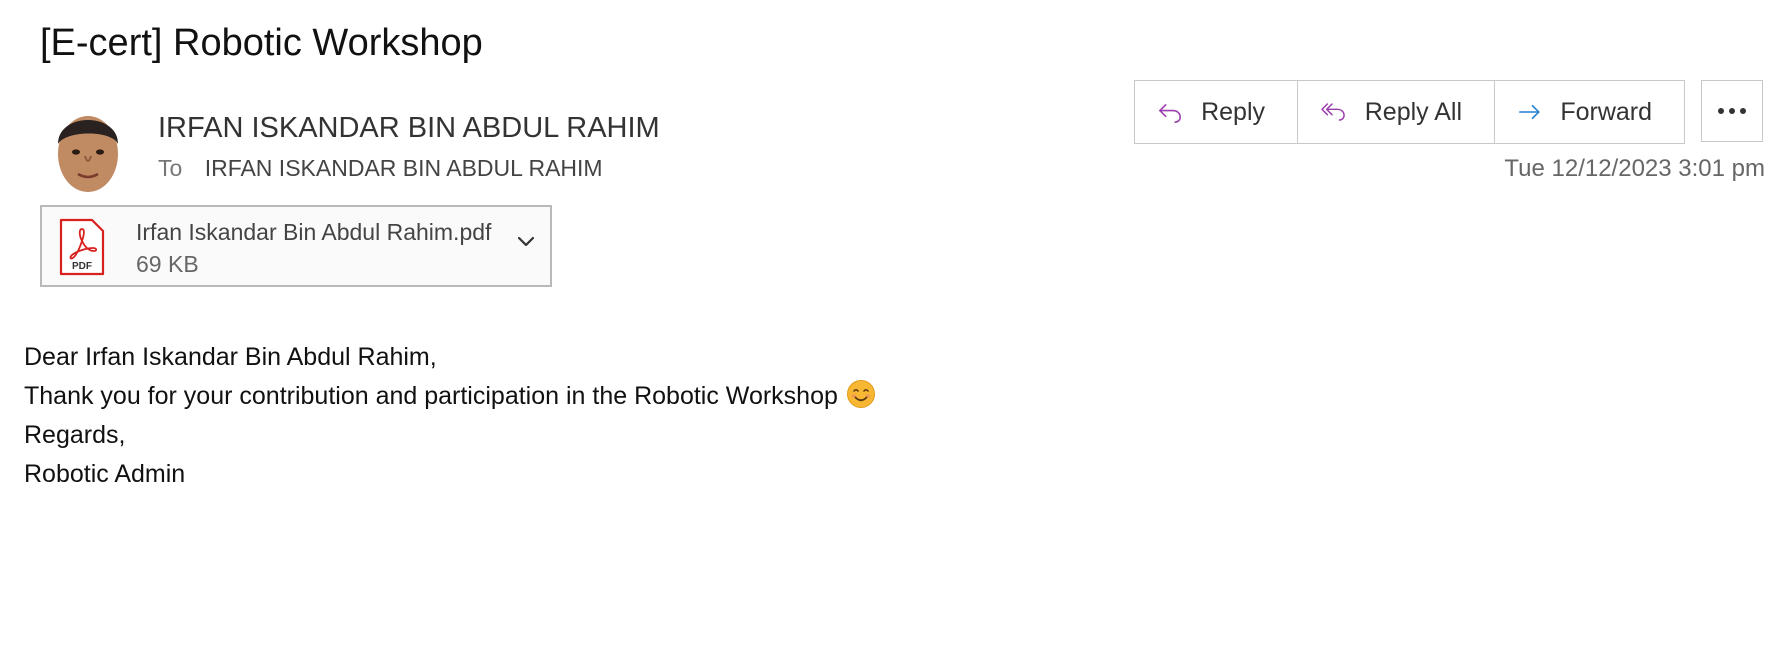 The width and height of the screenshot is (1790, 646). Describe the element at coordinates (1606, 111) in the screenshot. I see `forward-label: Forward` at that location.